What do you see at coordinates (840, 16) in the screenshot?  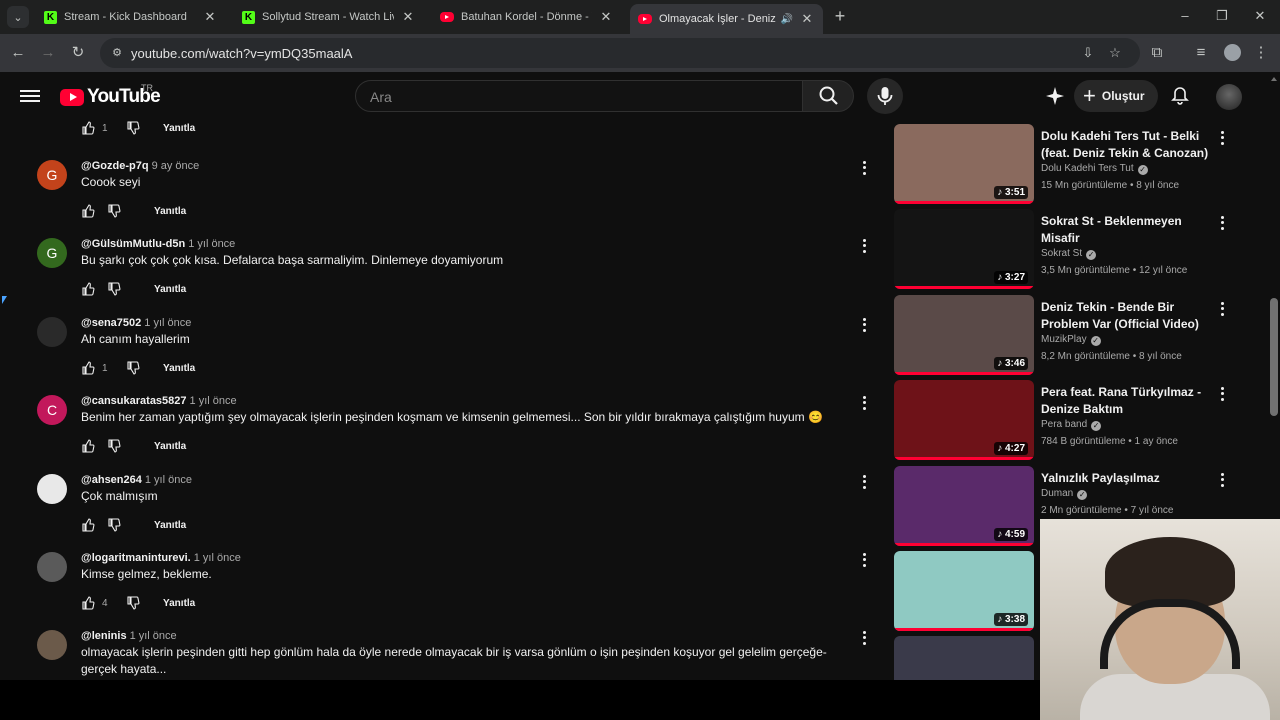 I see `new-tab-button: +` at bounding box center [840, 16].